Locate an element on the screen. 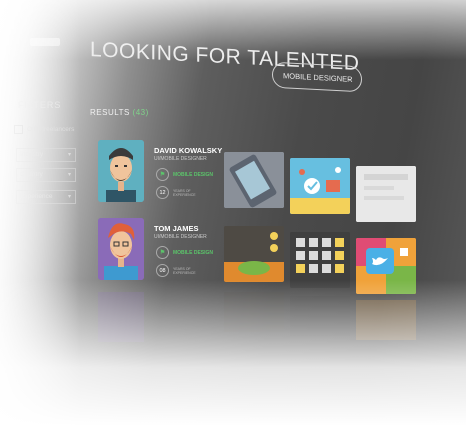 The width and height of the screenshot is (466, 426). industry-select: Industry ▾ is located at coordinates (46, 155).